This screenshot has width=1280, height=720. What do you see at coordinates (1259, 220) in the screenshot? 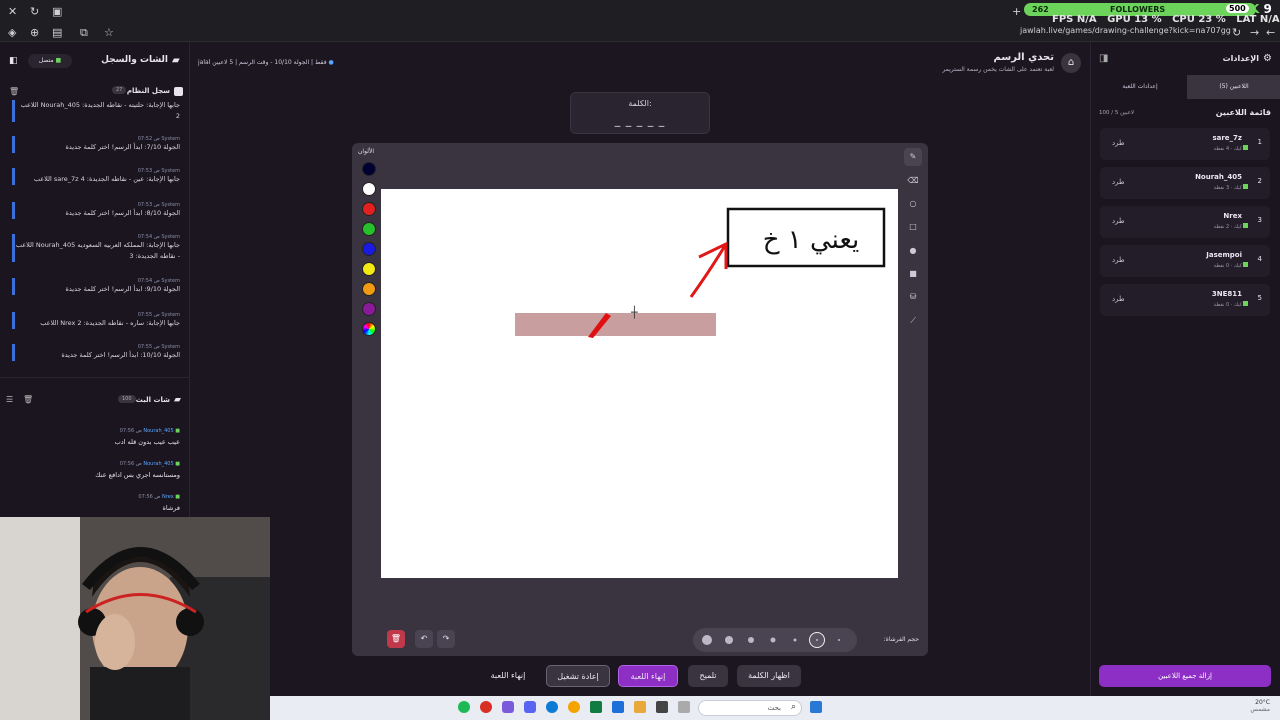
I see `player-rank: 3` at bounding box center [1259, 220].